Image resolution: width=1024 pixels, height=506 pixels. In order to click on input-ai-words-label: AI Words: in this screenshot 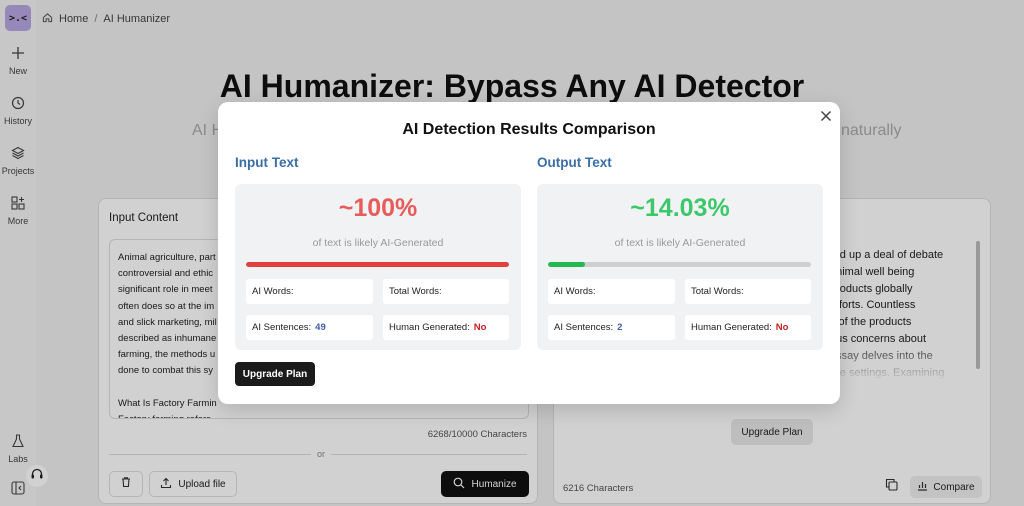, I will do `click(273, 291)`.